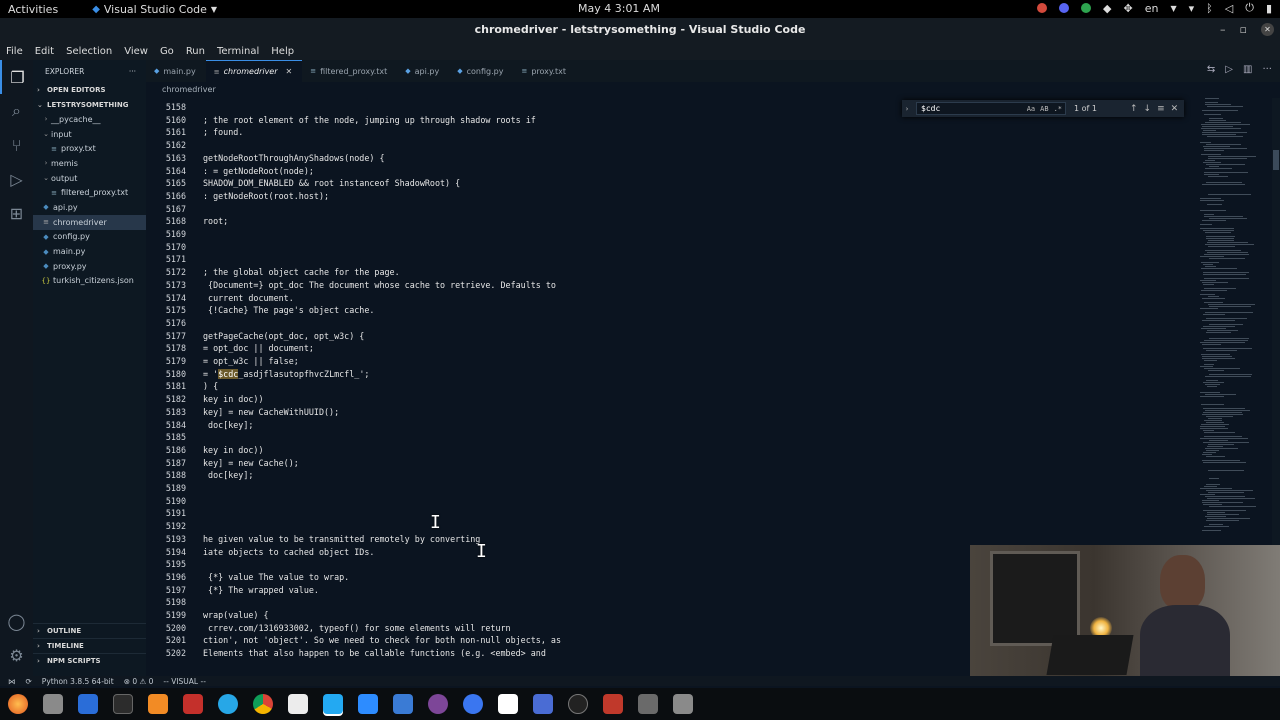 Image resolution: width=1280 pixels, height=720 pixels. Describe the element at coordinates (12, 681) in the screenshot. I see `remote-icon: ⋈` at that location.